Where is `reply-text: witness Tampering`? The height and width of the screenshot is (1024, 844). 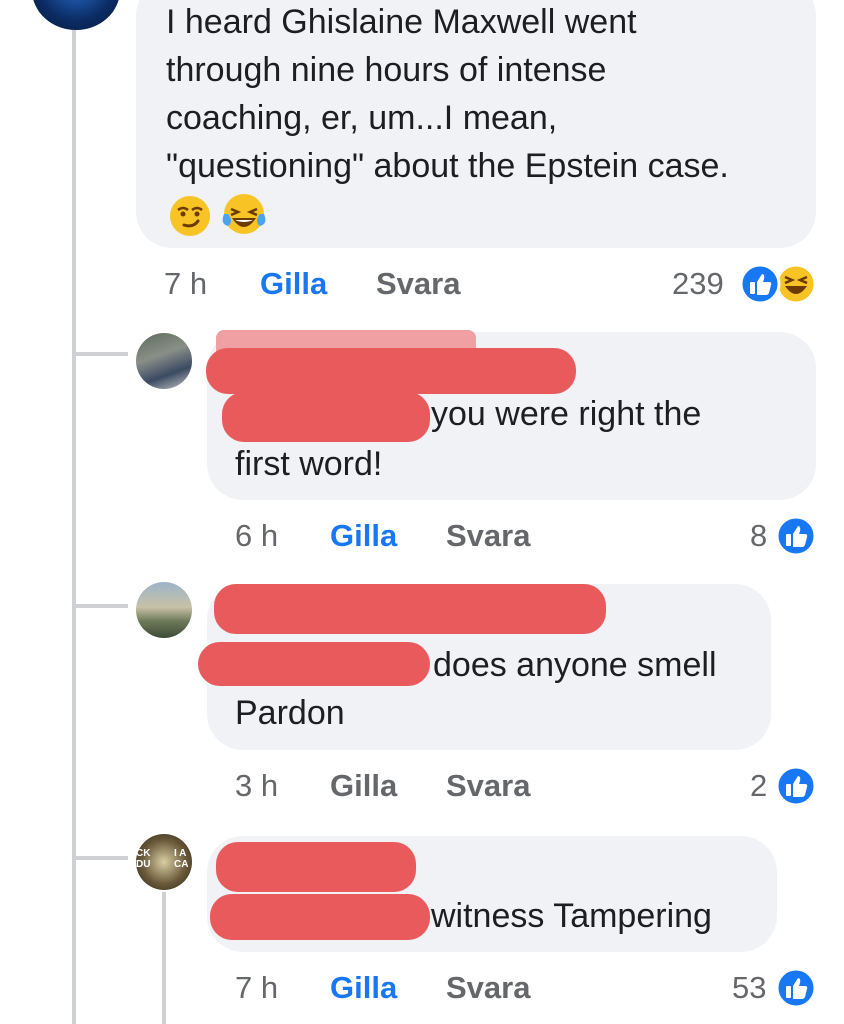
reply-text: witness Tampering is located at coordinates (571, 916).